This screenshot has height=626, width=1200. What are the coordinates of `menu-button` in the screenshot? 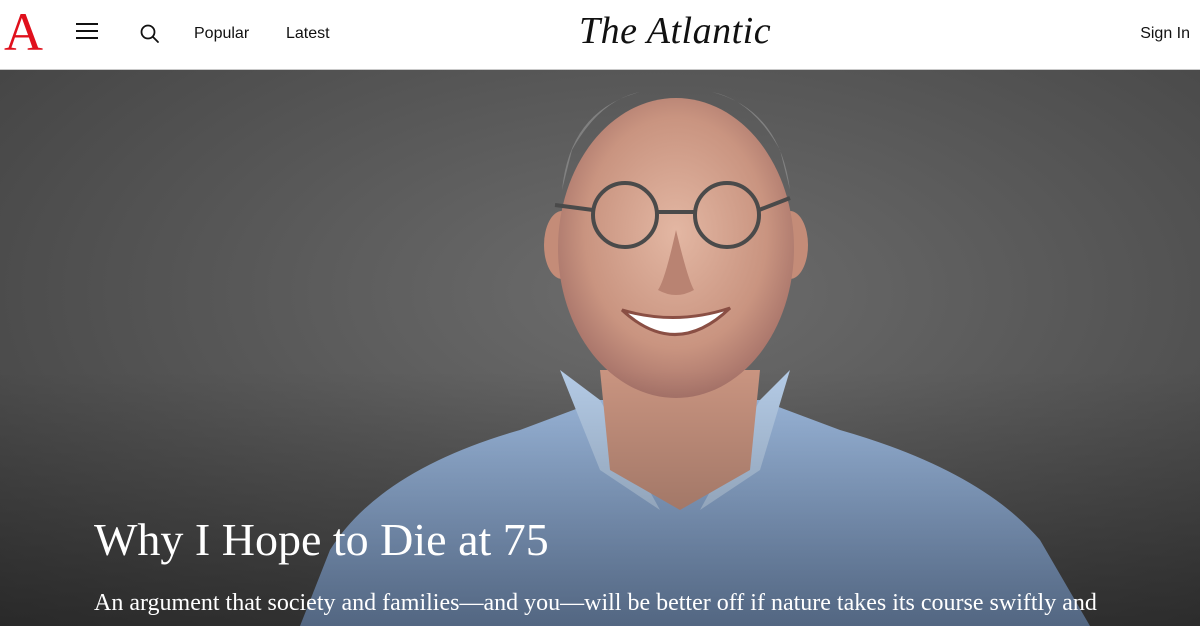 It's located at (88, 31).